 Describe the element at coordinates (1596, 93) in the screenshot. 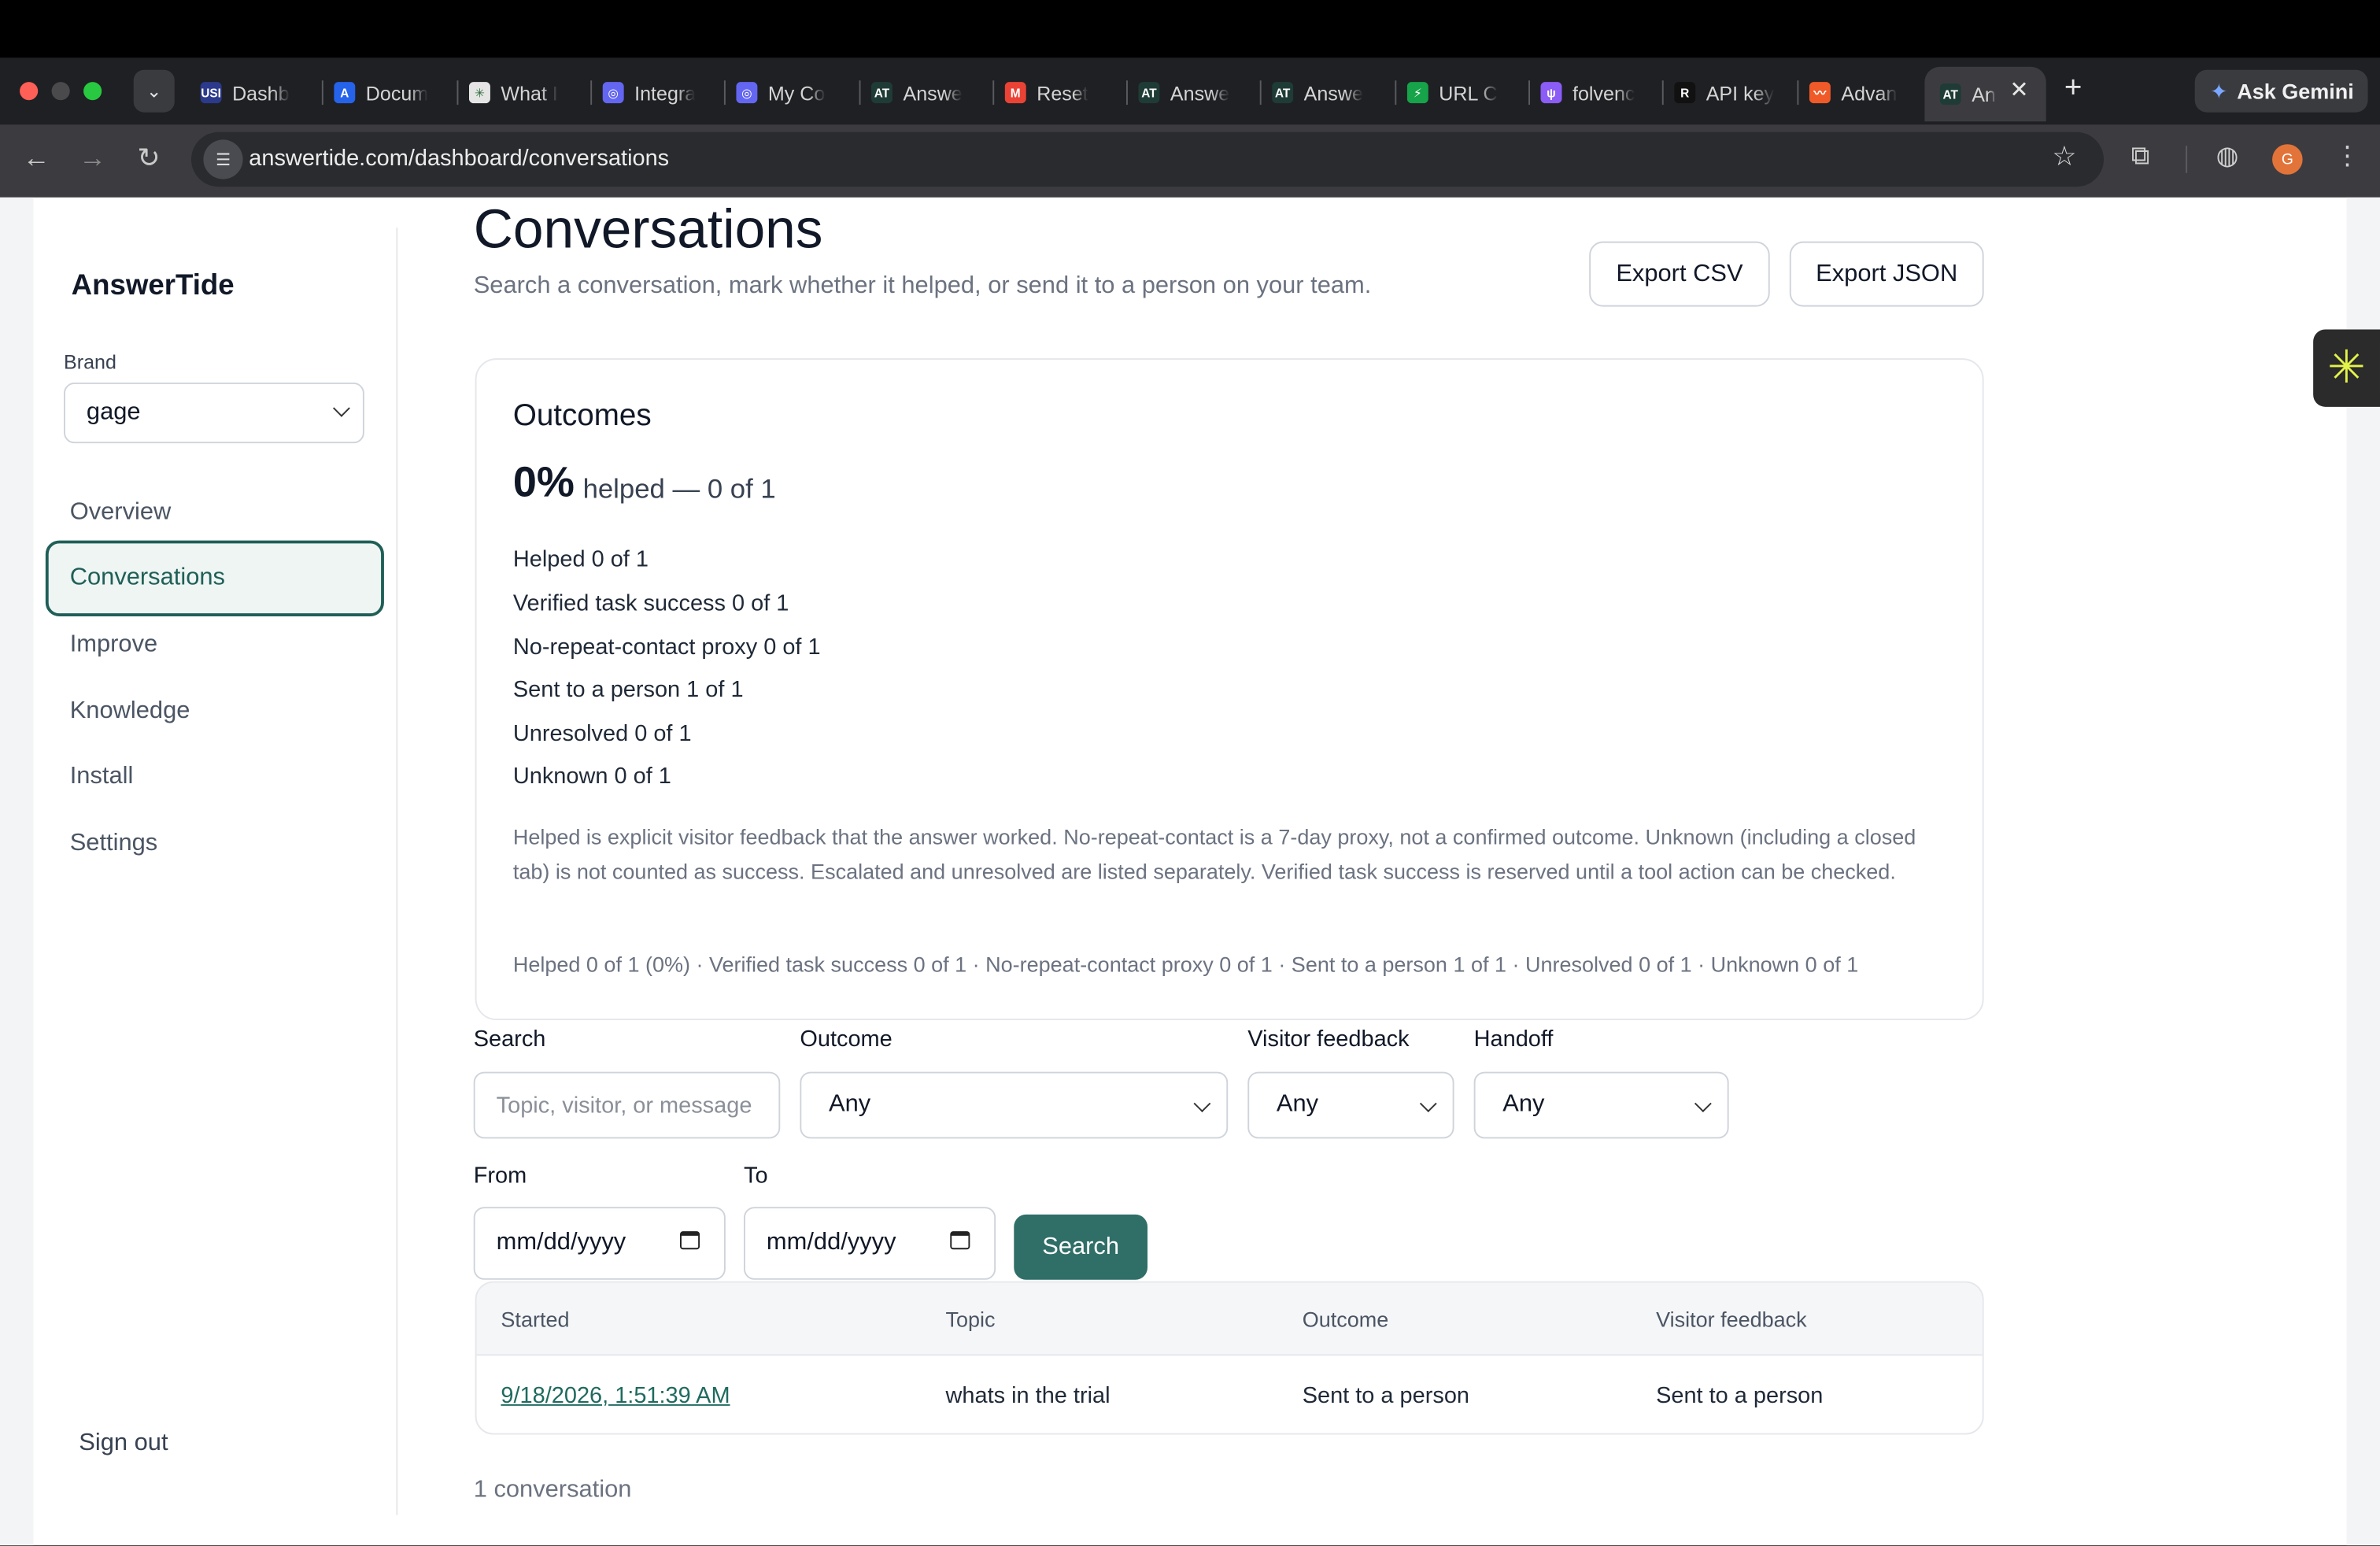

I see `browser-tab: ψ folvenc` at that location.